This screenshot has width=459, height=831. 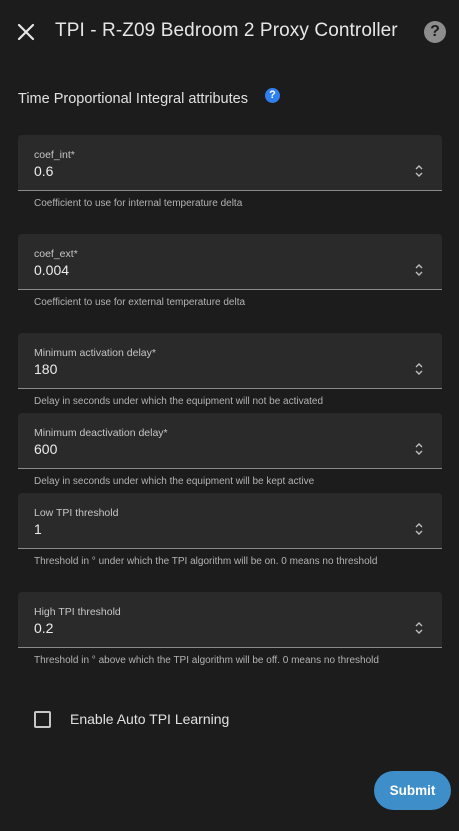 What do you see at coordinates (214, 529) in the screenshot?
I see `low-tpi-threshold-input` at bounding box center [214, 529].